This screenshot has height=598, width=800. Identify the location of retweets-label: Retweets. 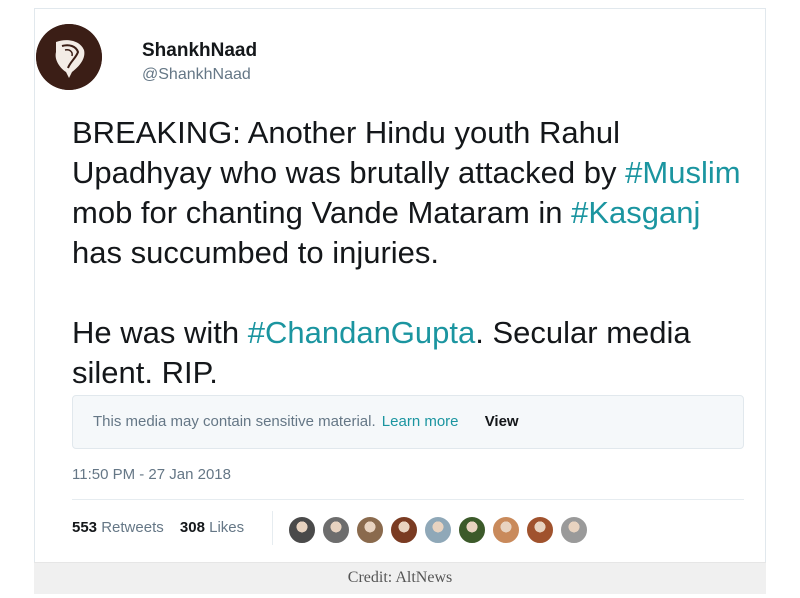
(132, 527).